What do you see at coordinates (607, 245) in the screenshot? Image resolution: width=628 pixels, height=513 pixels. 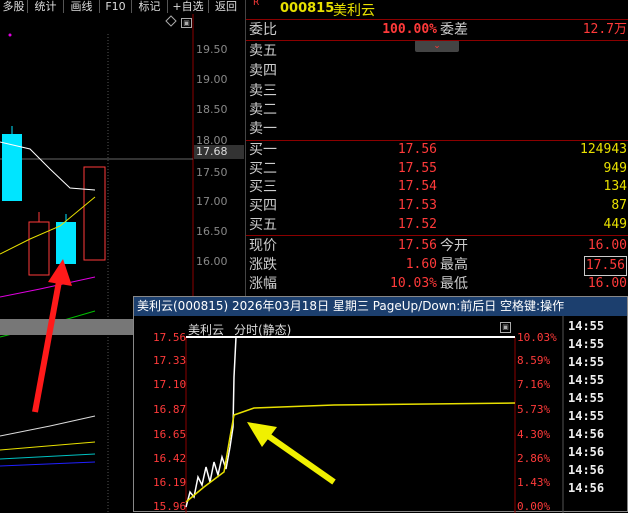 I see `stat-value: 16.00` at bounding box center [607, 245].